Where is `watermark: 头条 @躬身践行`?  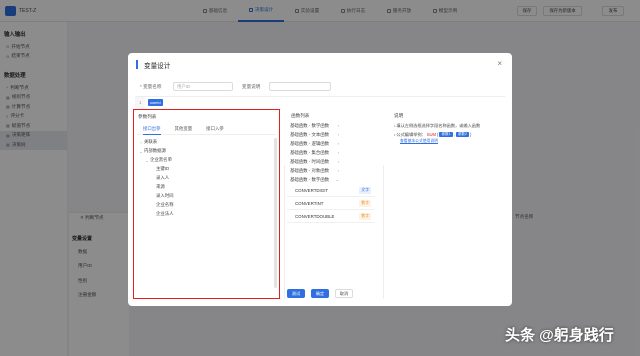
watermark: 头条 @躬身践行 is located at coordinates (559, 335).